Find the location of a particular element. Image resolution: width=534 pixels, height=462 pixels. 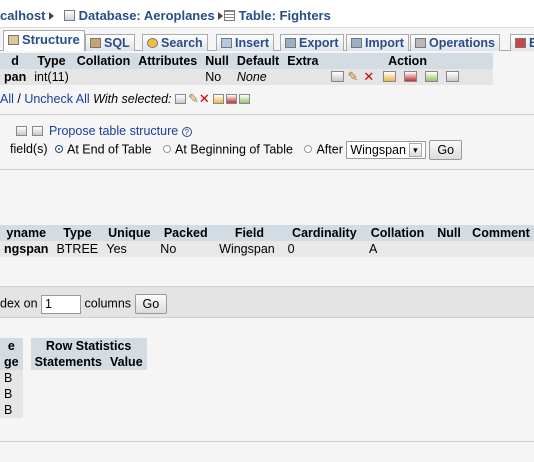

index-columns-input: 1 is located at coordinates (61, 304).